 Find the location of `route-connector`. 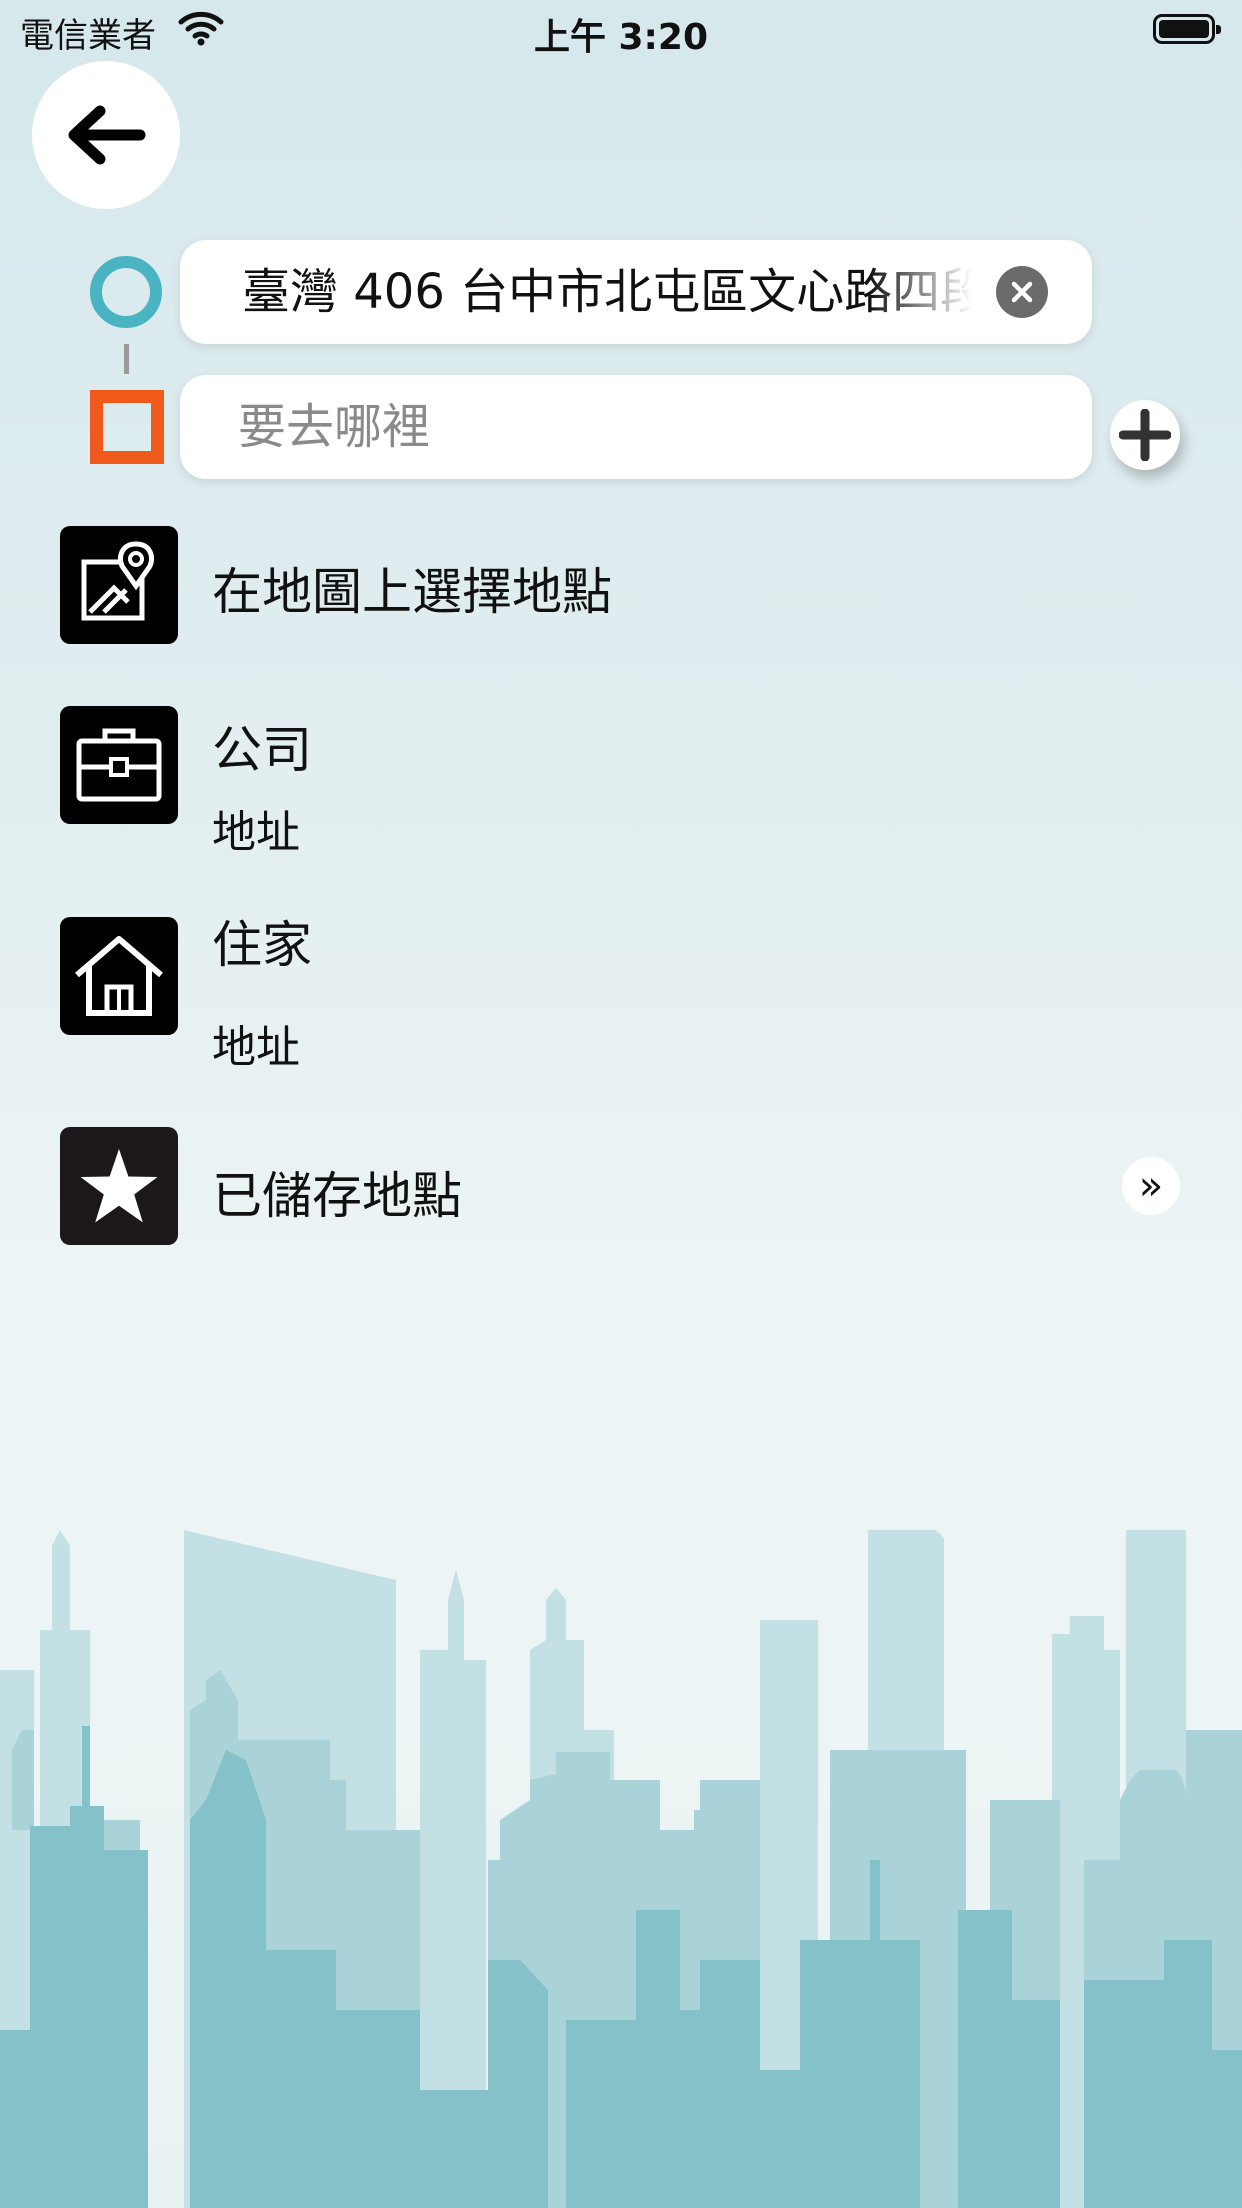

route-connector is located at coordinates (126, 359).